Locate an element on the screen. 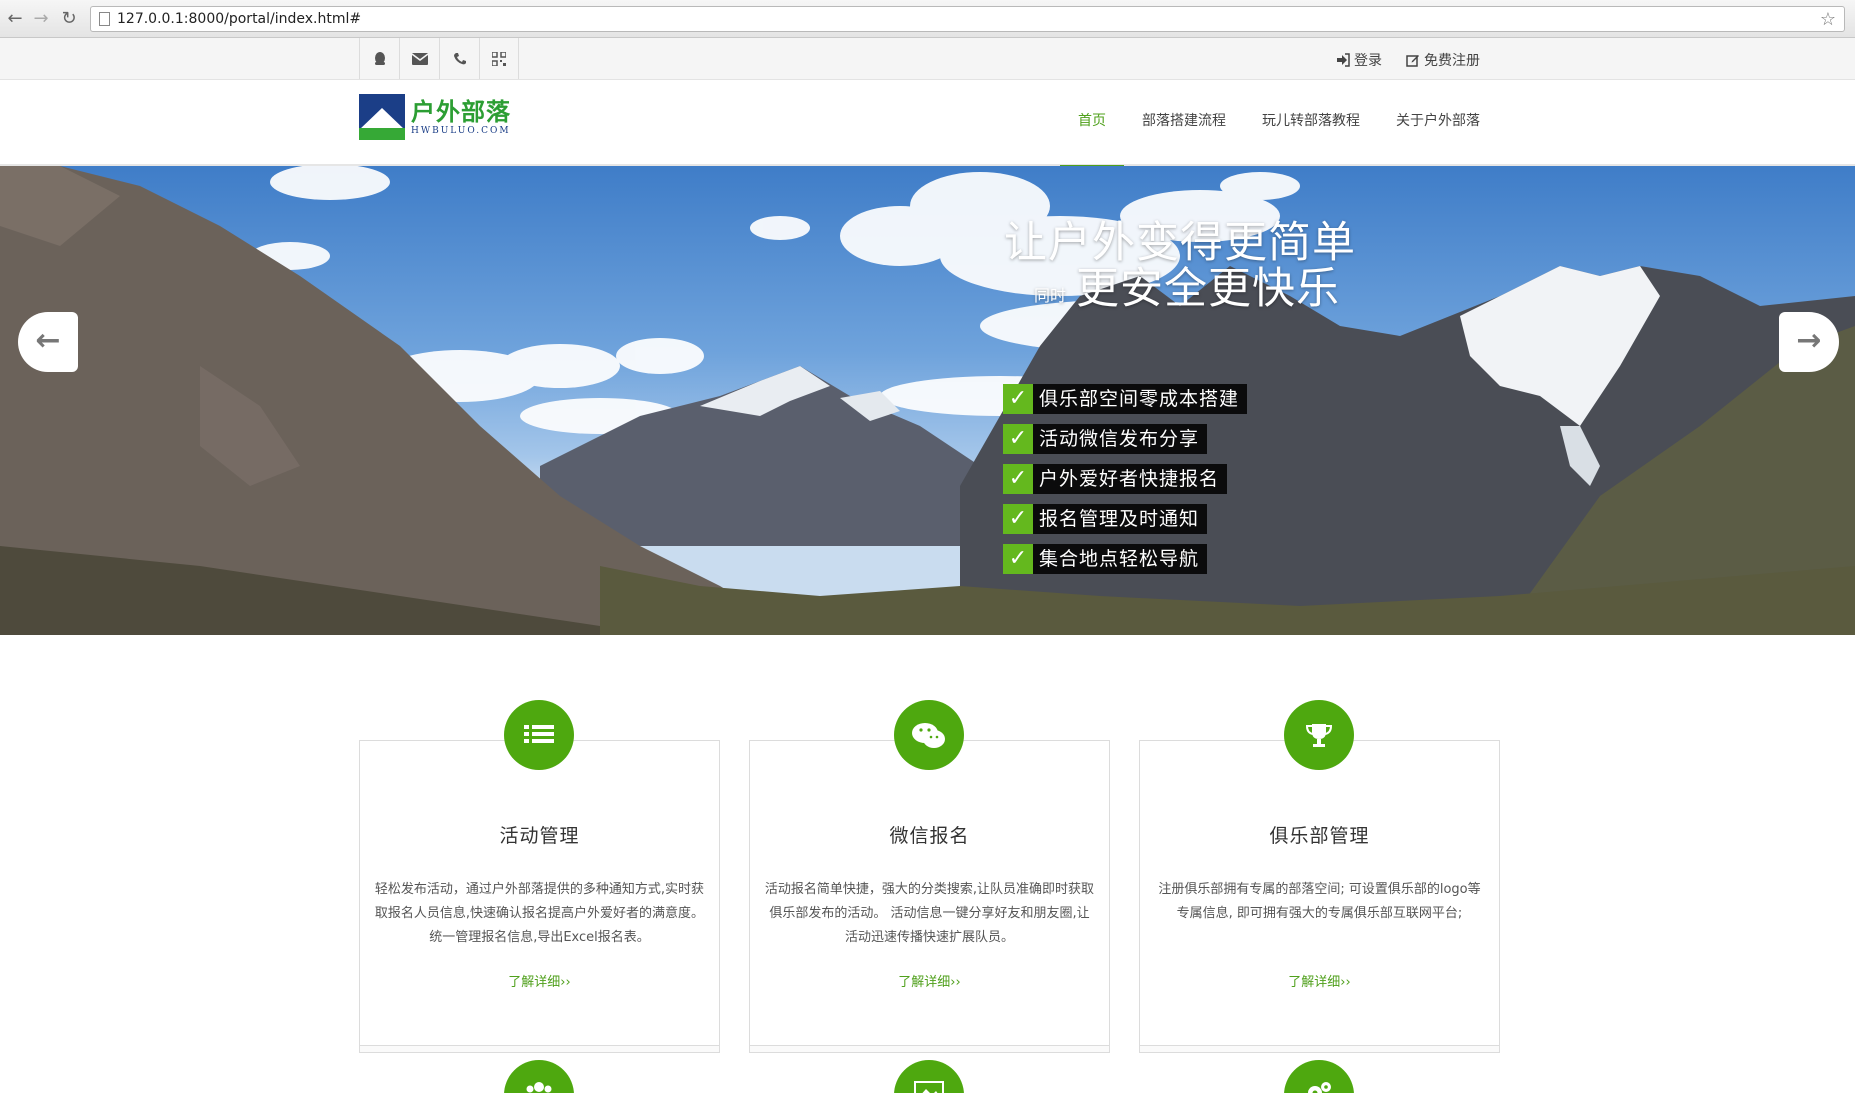 This screenshot has width=1855, height=1093. arrow-left-icon: ← is located at coordinates (48, 340).